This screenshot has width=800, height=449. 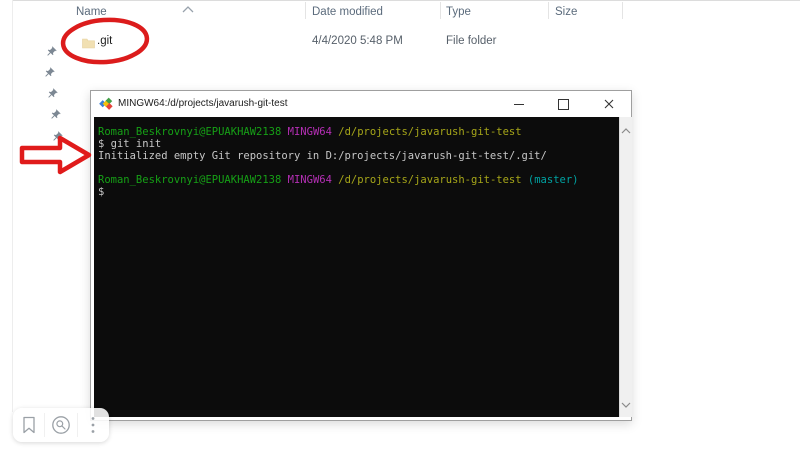 I want to click on close-icon, so click(x=608, y=104).